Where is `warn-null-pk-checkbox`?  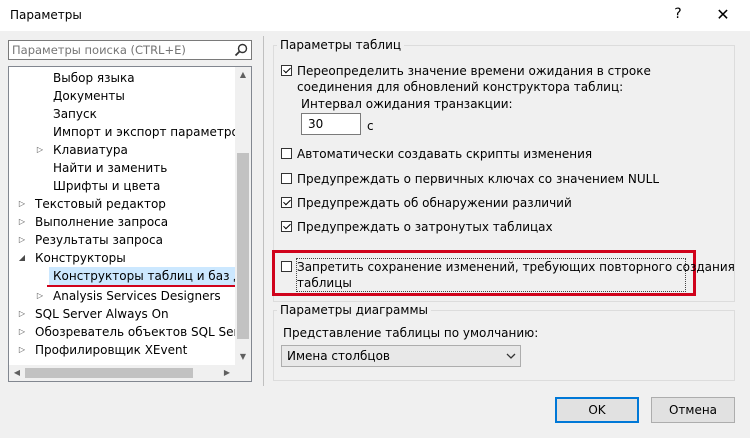
warn-null-pk-checkbox is located at coordinates (286, 178).